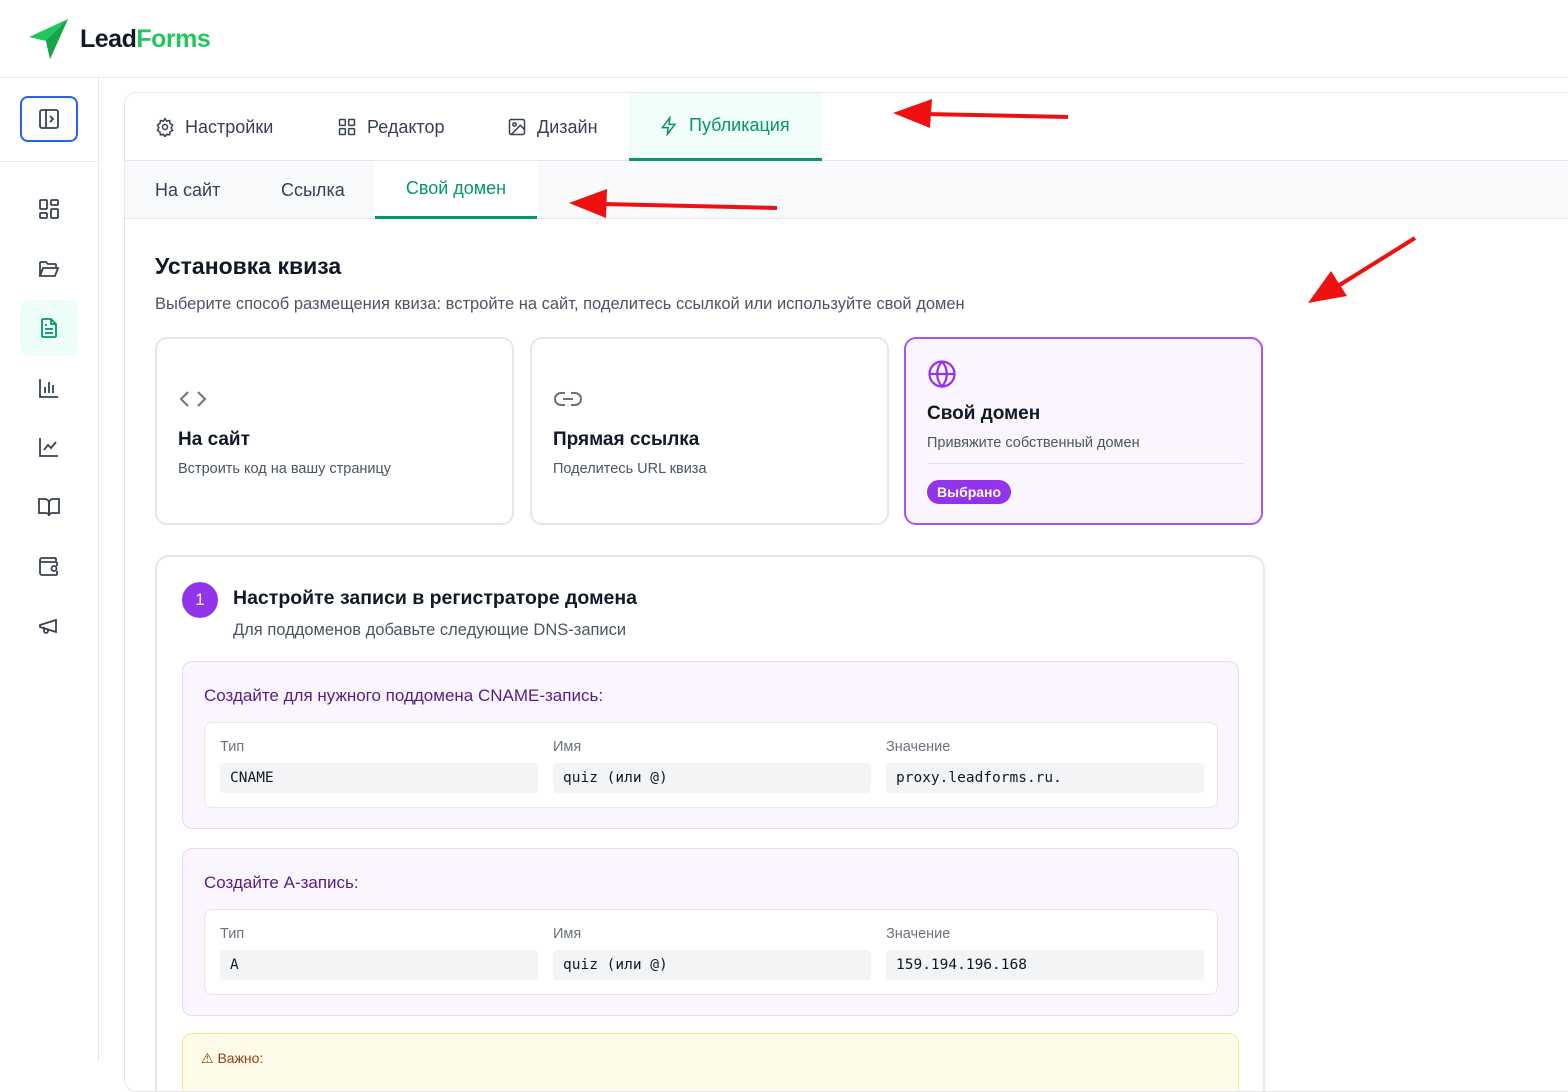 The height and width of the screenshot is (1092, 1568). Describe the element at coordinates (969, 492) in the screenshot. I see `selected-badge: Выбрано` at that location.